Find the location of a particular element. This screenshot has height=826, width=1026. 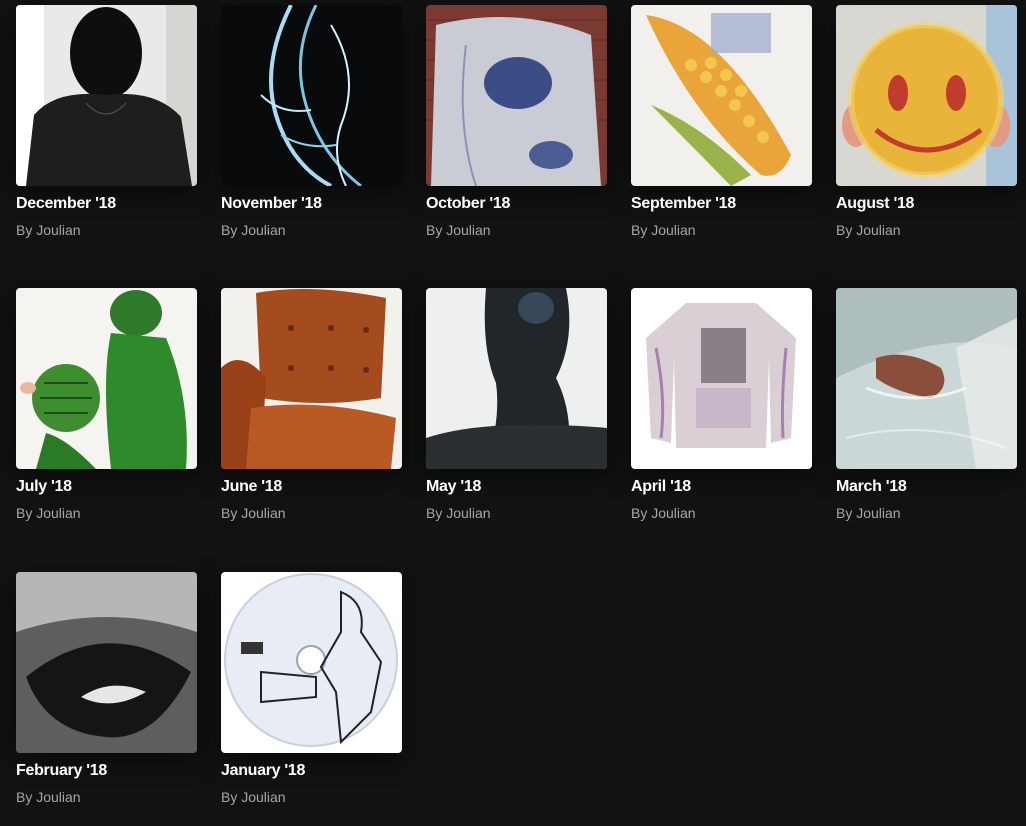

playlist-card-june-18: June '18 By Joulian is located at coordinates (311, 408).